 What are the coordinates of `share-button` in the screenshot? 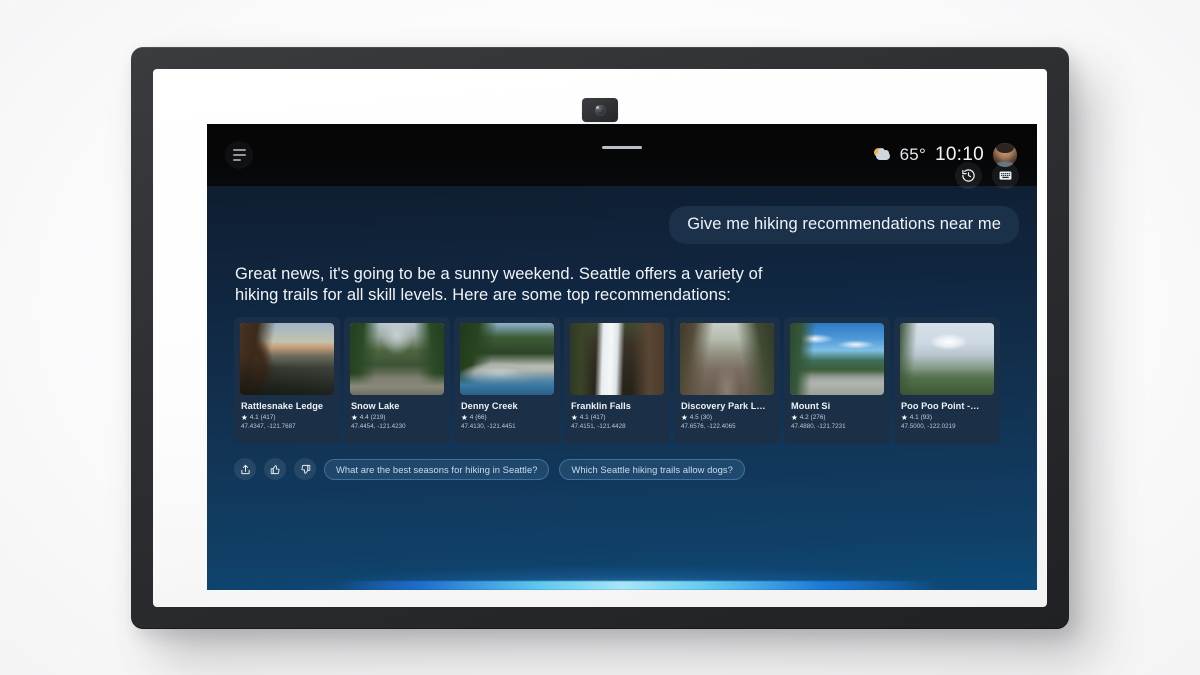 It's located at (245, 469).